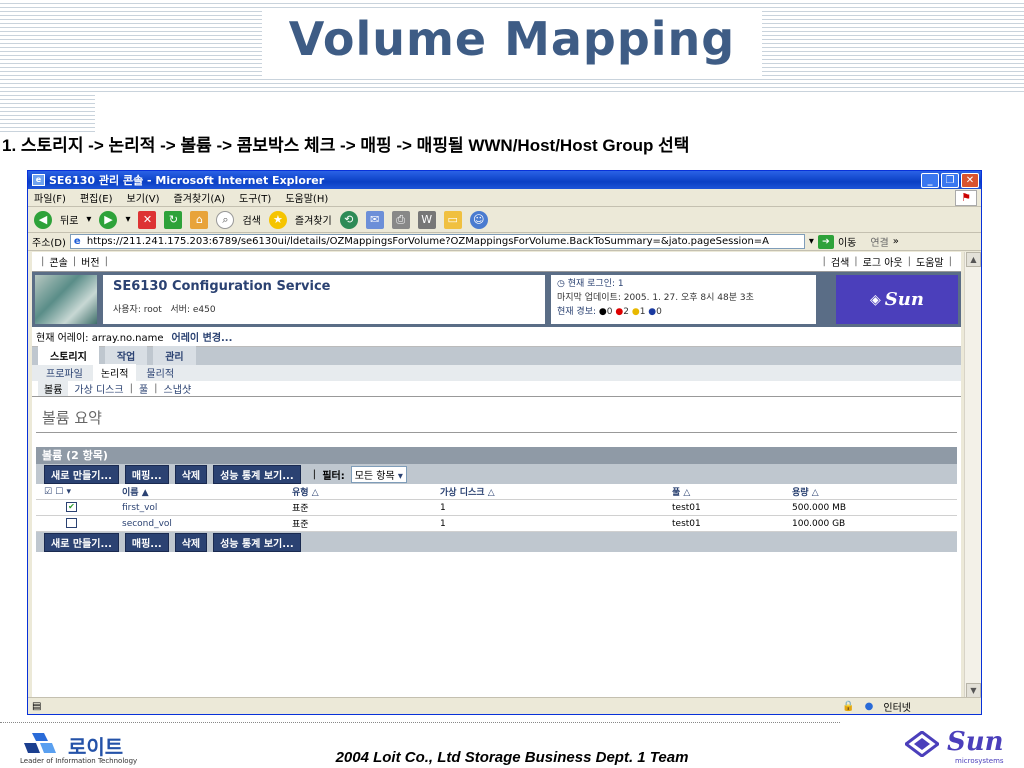 The image size is (1024, 768). What do you see at coordinates (840, 261) in the screenshot?
I see `search-link: 검색` at bounding box center [840, 261].